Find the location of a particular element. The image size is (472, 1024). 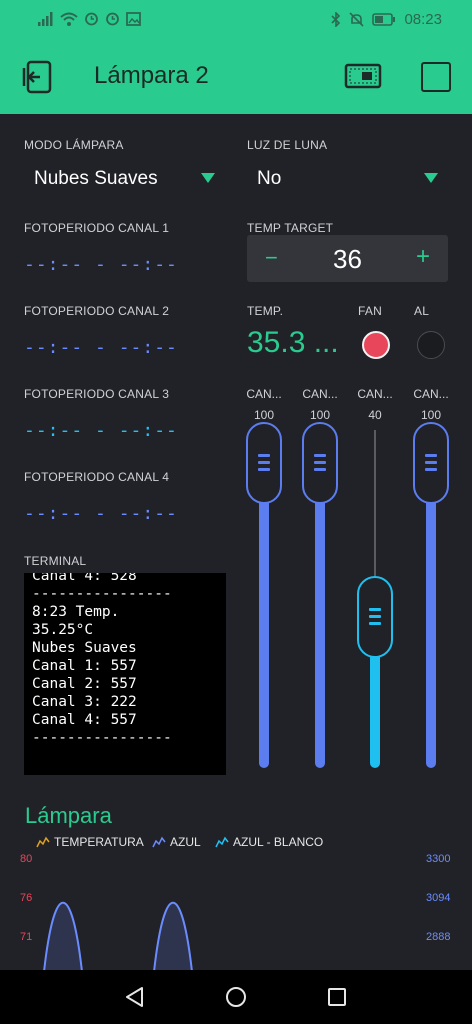

recents-icon is located at coordinates (337, 997).